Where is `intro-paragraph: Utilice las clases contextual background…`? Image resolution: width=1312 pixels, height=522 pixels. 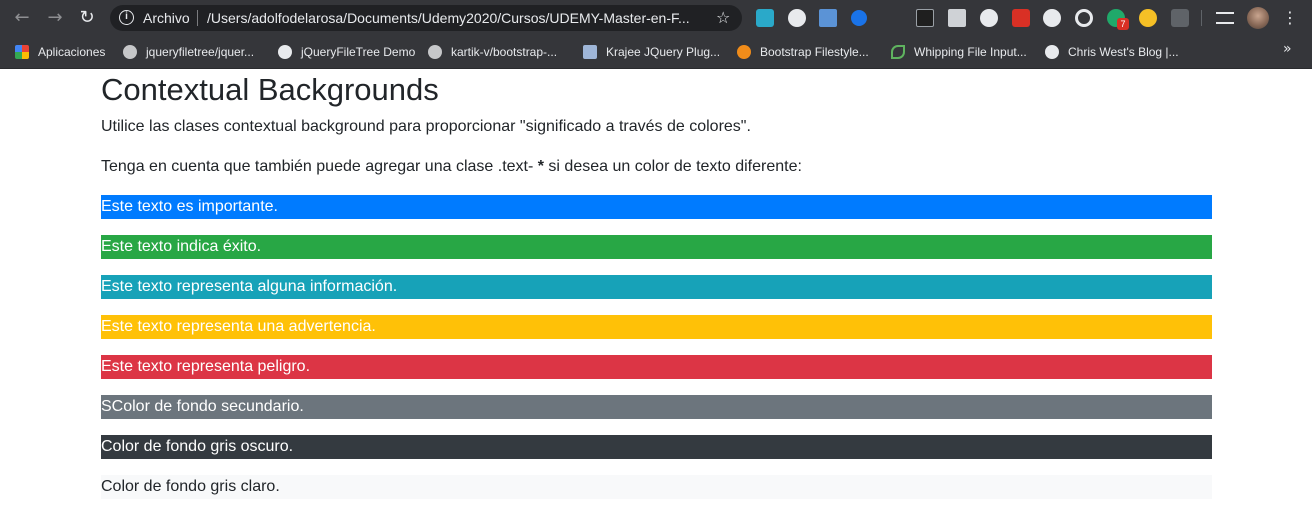
intro-paragraph: Utilice las clases contextual background… is located at coordinates (426, 126).